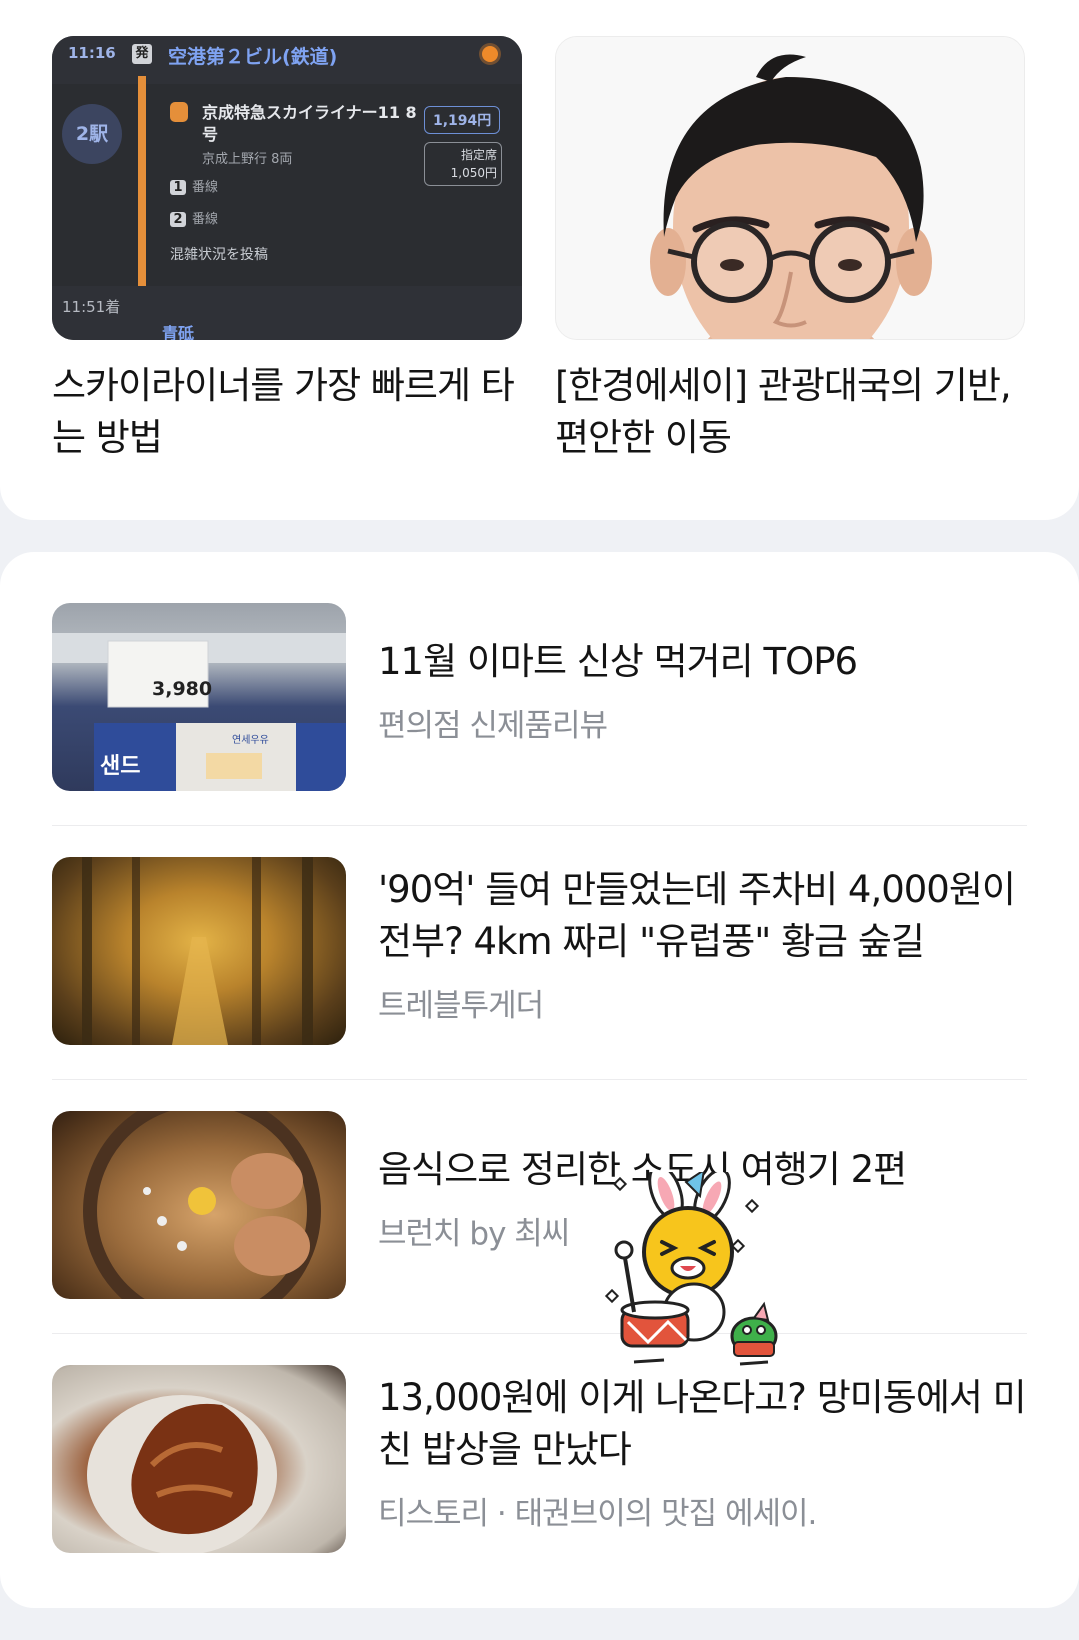 This screenshot has width=1079, height=1640. I want to click on weather-icon, so click(490, 54).